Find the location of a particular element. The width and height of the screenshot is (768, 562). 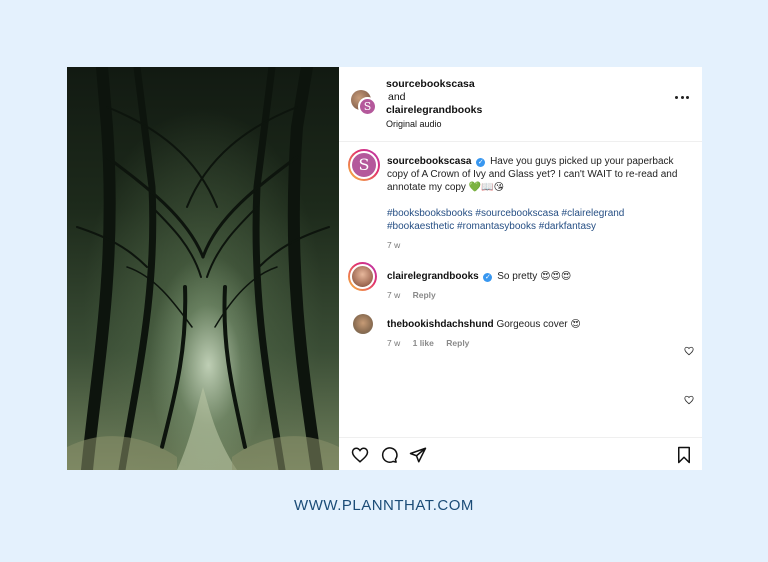

post-actions-bar is located at coordinates (520, 453).